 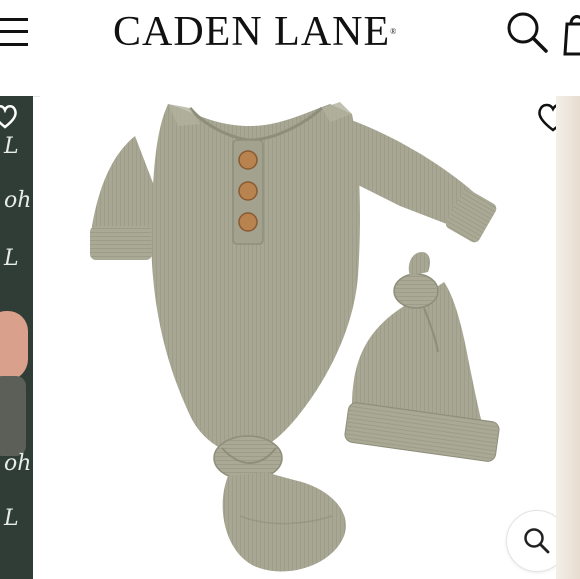 I want to click on next-slide-image, so click(x=568, y=337).